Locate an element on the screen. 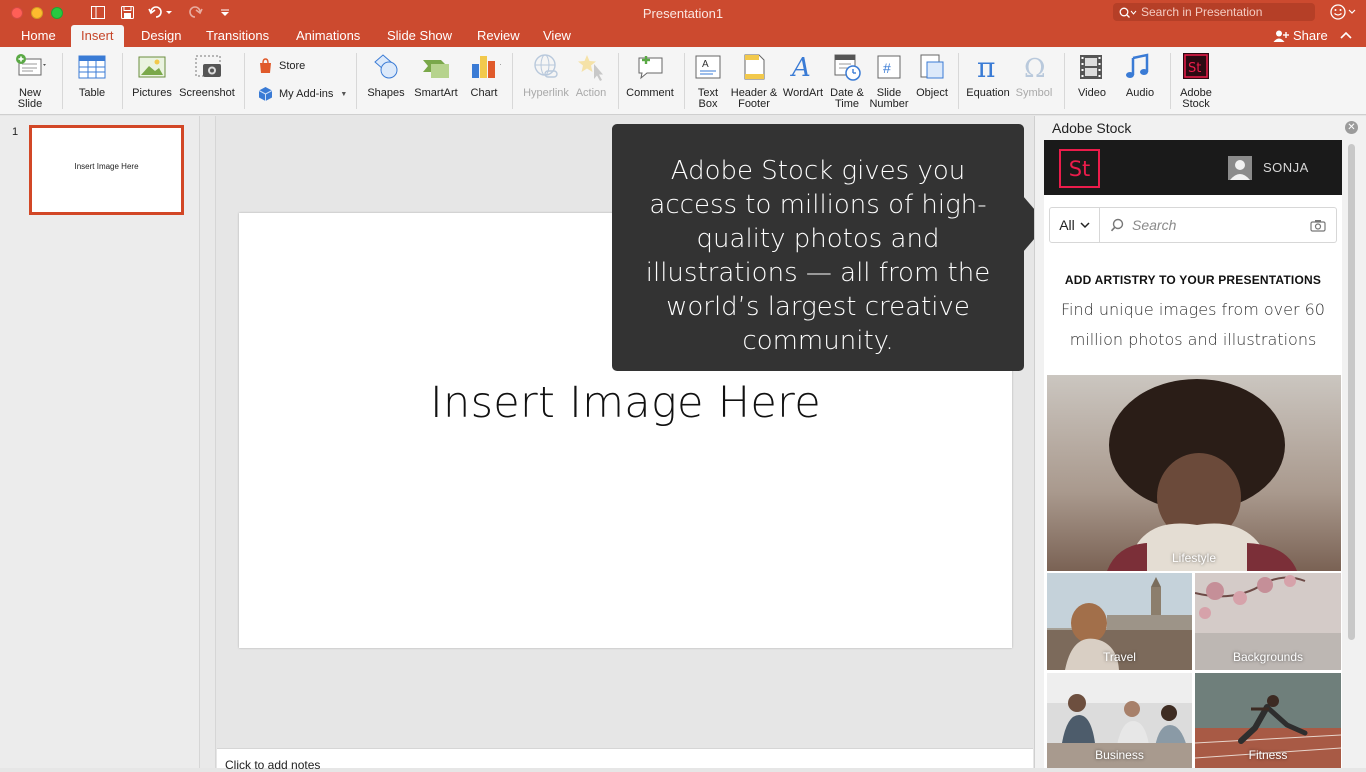  category-tile-travel: Travel is located at coordinates (1119, 621).